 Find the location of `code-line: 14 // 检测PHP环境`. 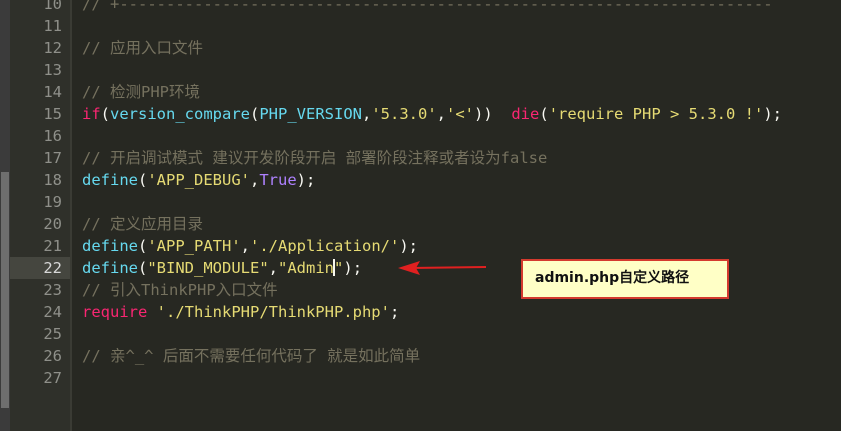

code-line: 14 // 检测PHP环境 is located at coordinates (420, 92).